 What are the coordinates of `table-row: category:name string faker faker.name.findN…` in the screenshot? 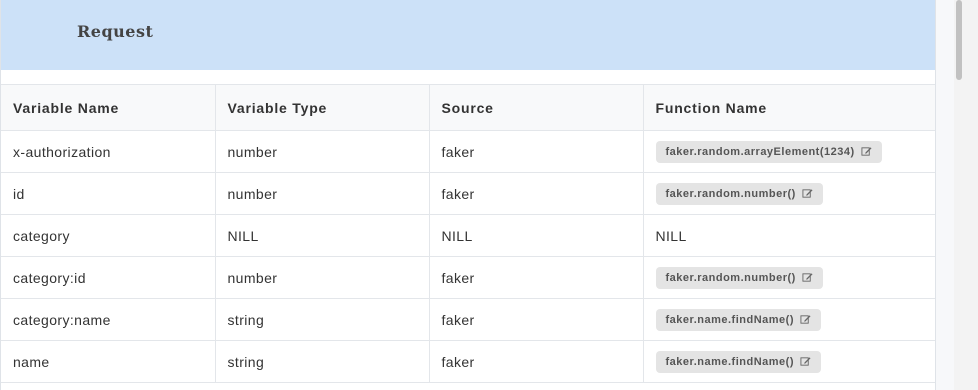 It's located at (468, 319).